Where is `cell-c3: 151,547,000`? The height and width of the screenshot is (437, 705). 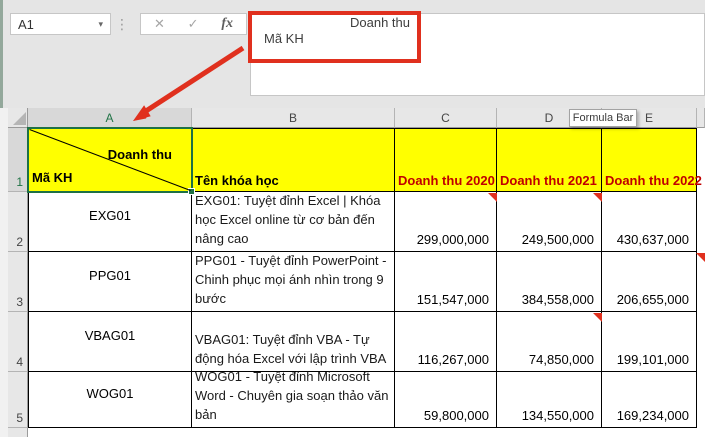
cell-c3: 151,547,000 is located at coordinates (446, 282).